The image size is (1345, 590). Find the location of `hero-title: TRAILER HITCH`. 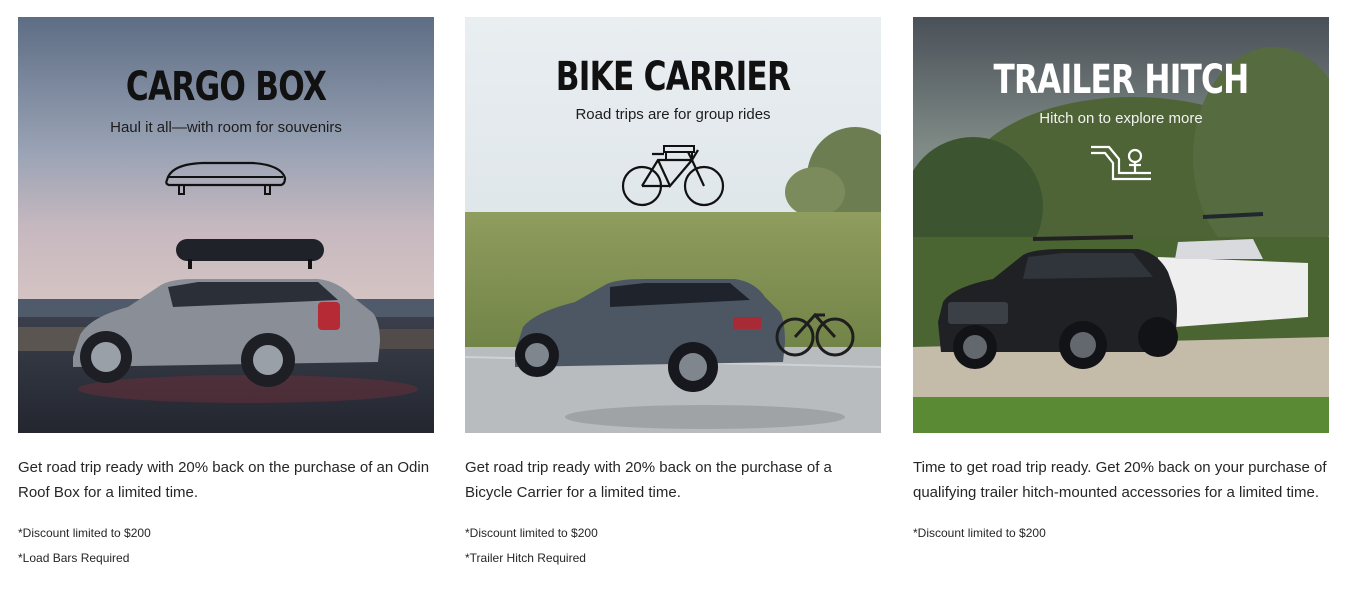

hero-title: TRAILER HITCH is located at coordinates (1121, 80).